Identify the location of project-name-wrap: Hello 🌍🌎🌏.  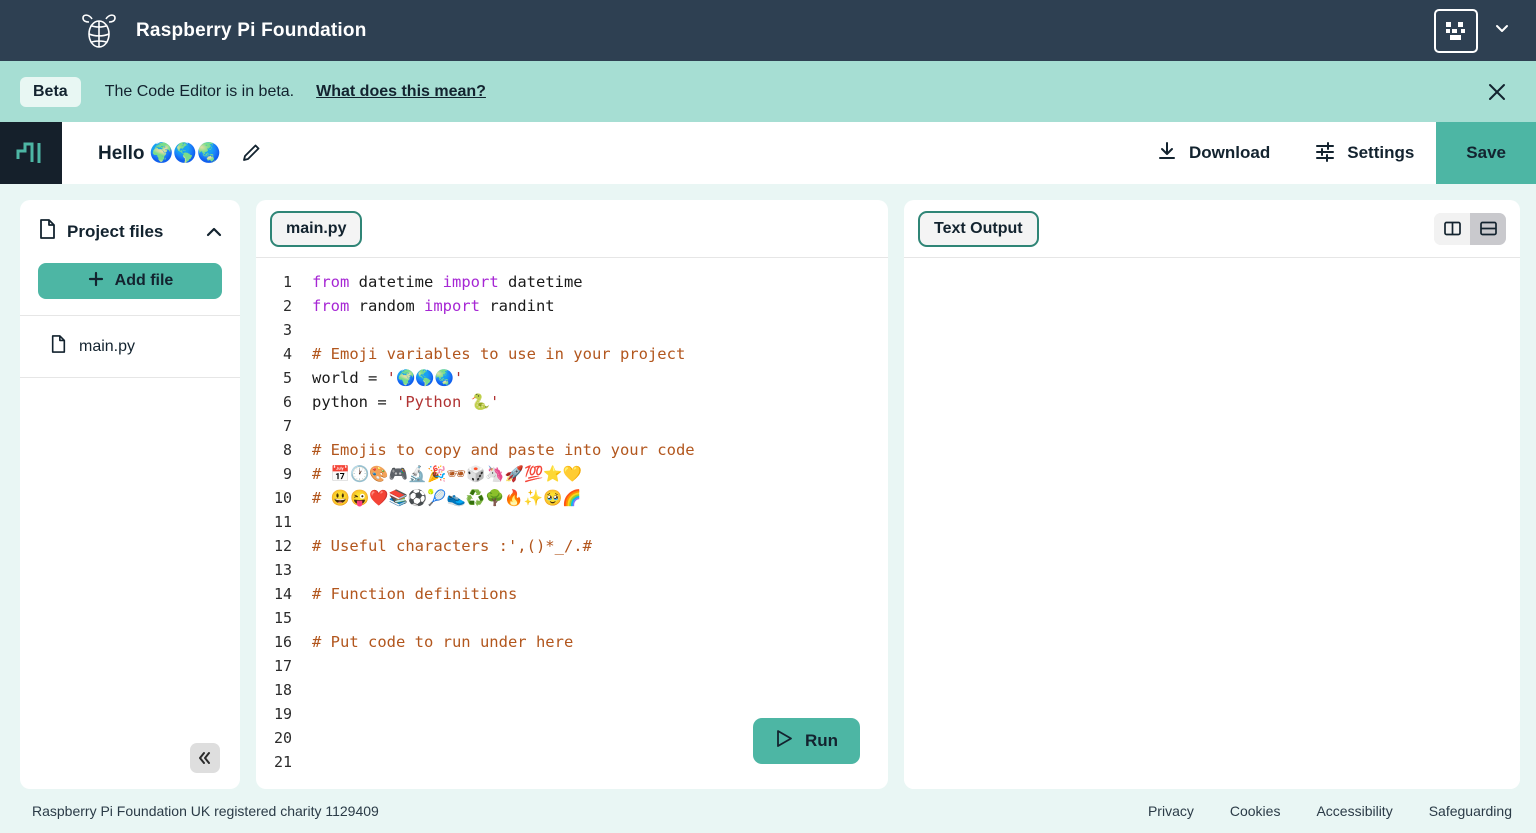
(163, 153).